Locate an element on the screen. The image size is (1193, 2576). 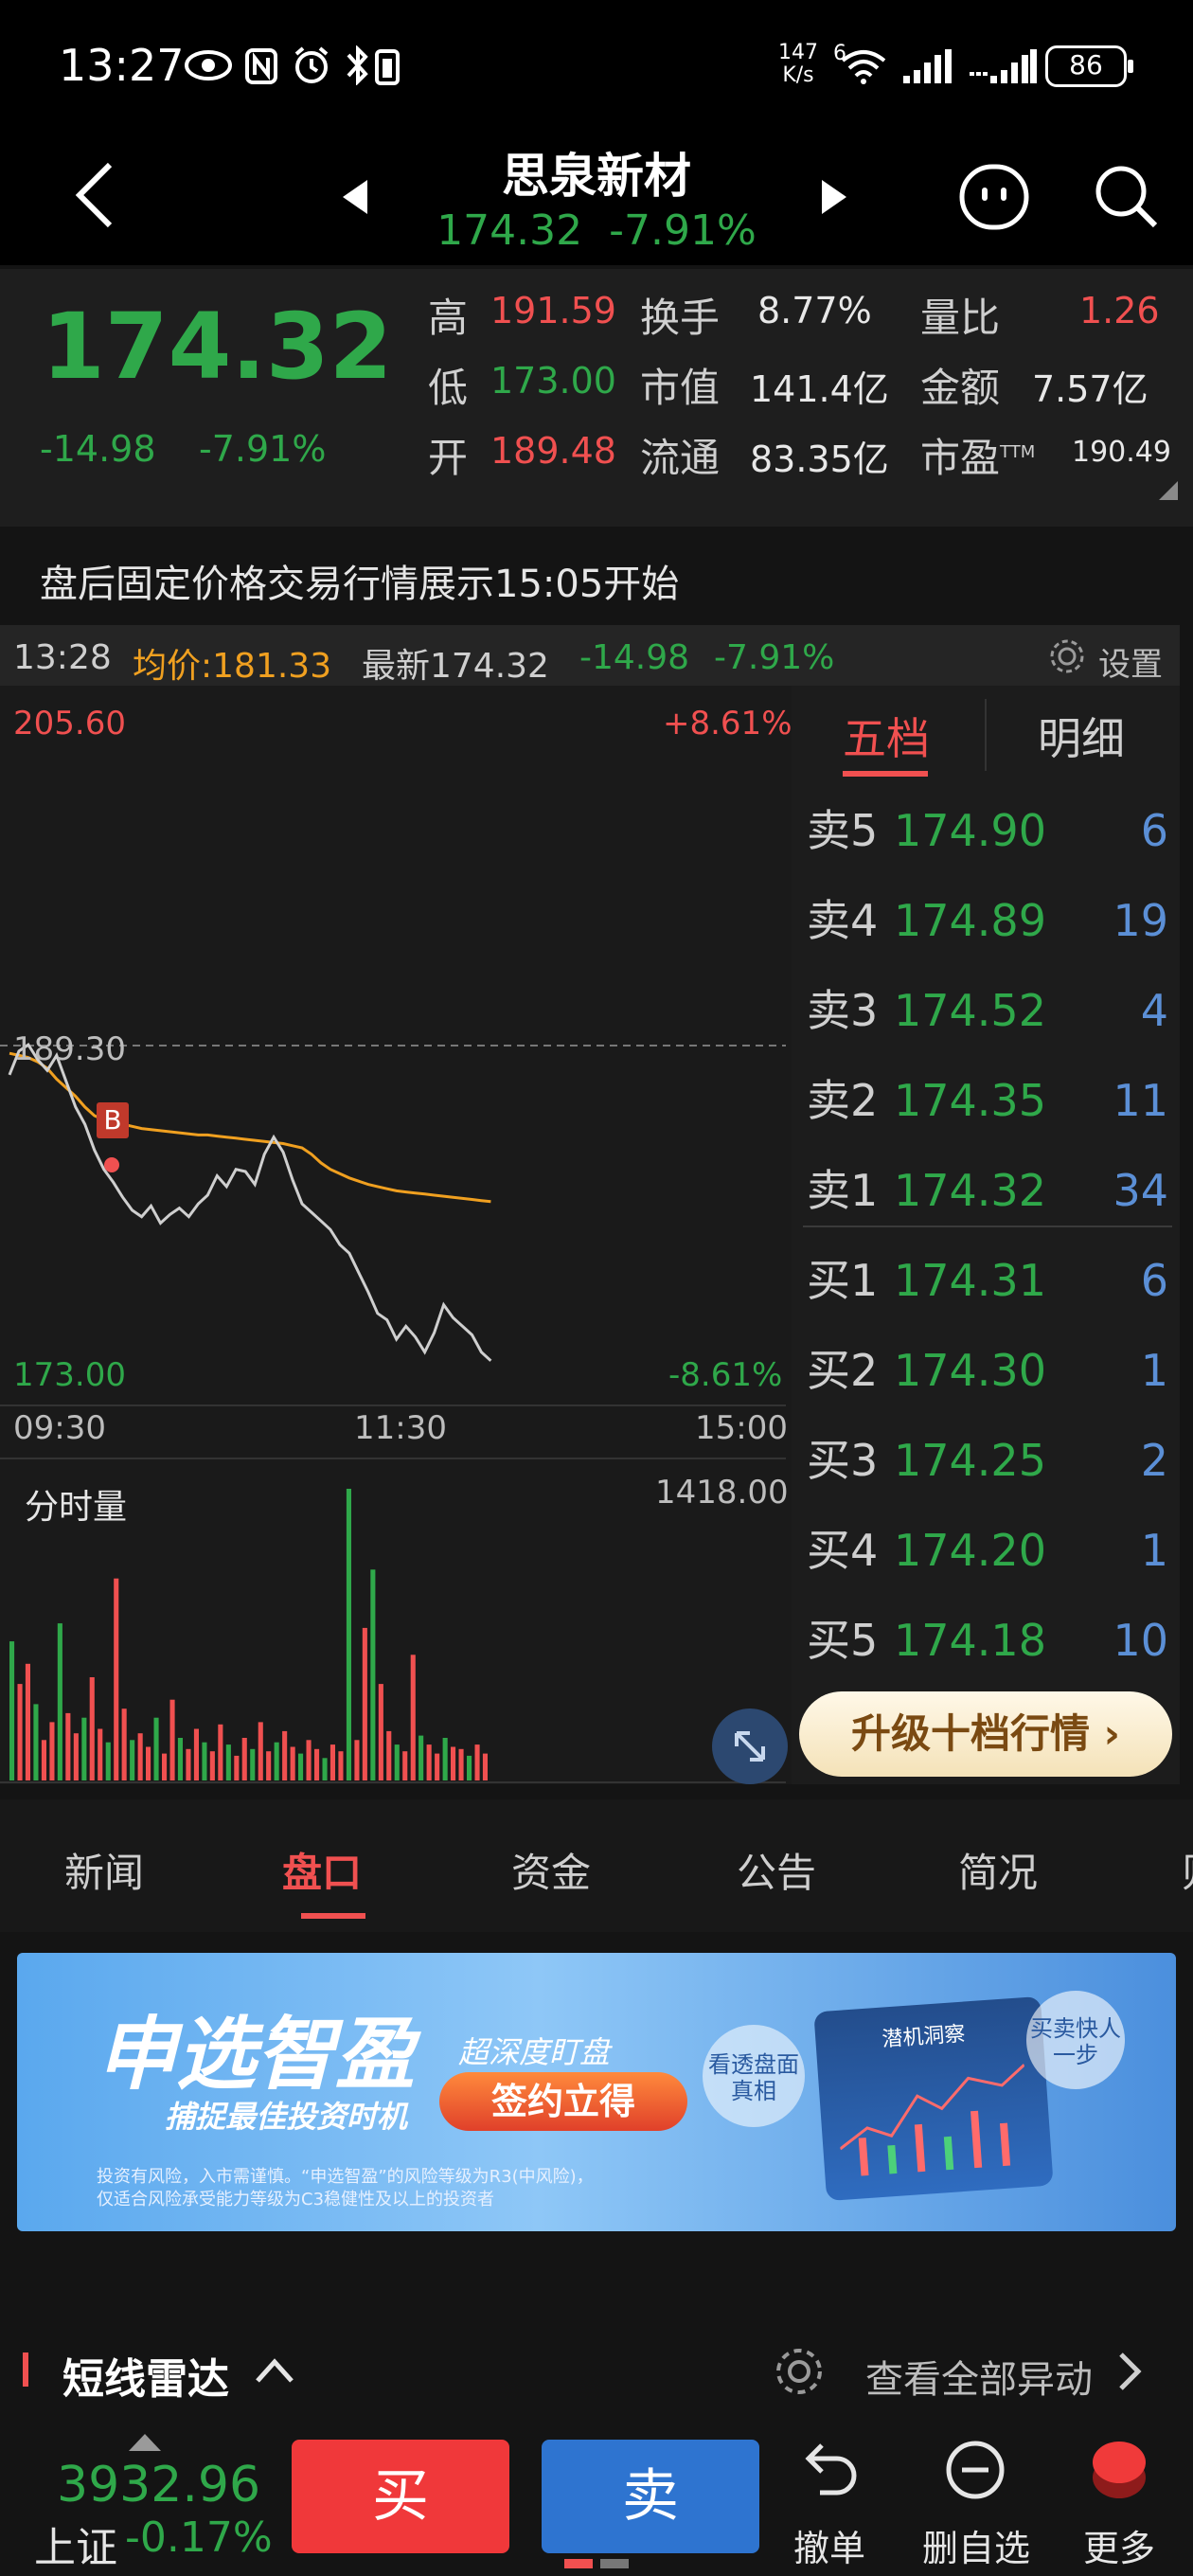
float-value: 83.35亿 is located at coordinates (819, 459).